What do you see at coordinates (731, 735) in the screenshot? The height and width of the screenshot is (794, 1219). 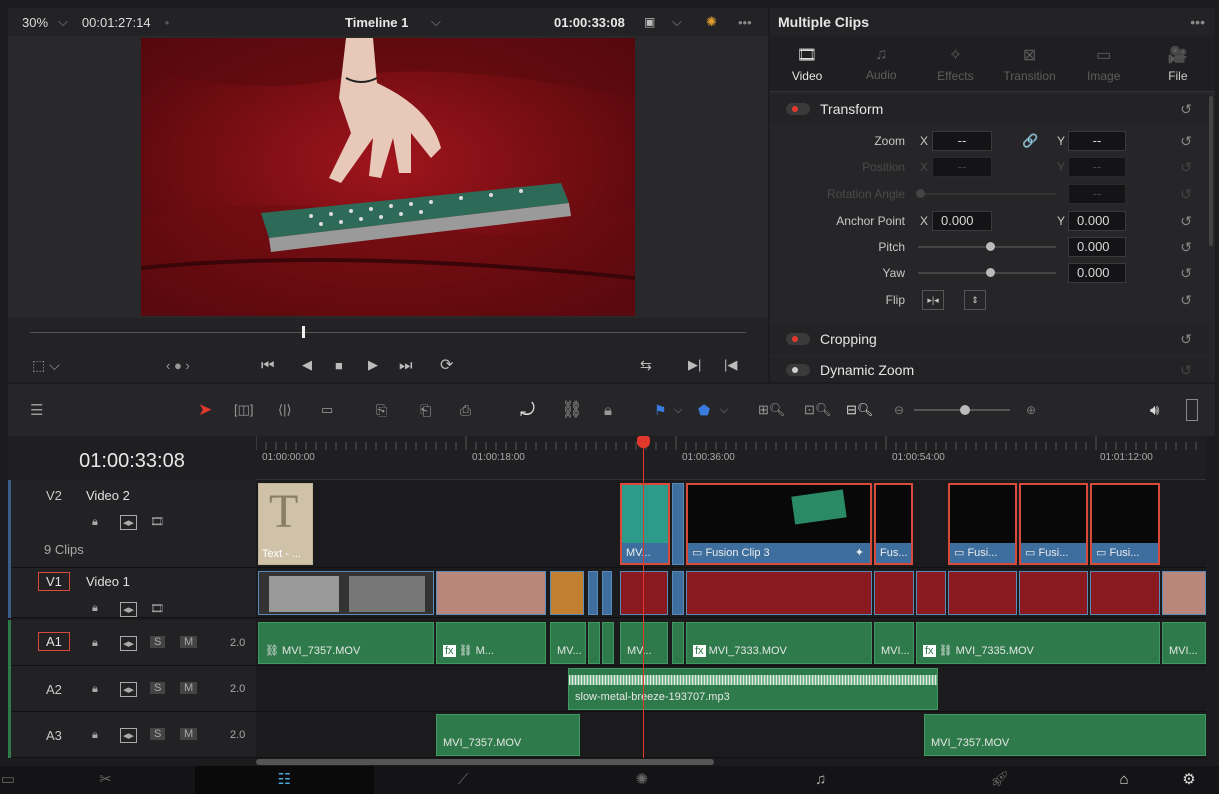 I see `track-a3: MVI_7357.MOV MVI_7357.MOV` at bounding box center [731, 735].